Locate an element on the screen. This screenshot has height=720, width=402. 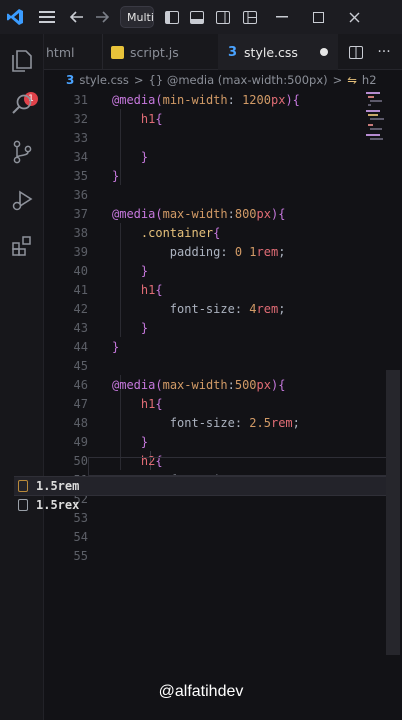
more-actions-icon: ··· is located at coordinates (384, 52).